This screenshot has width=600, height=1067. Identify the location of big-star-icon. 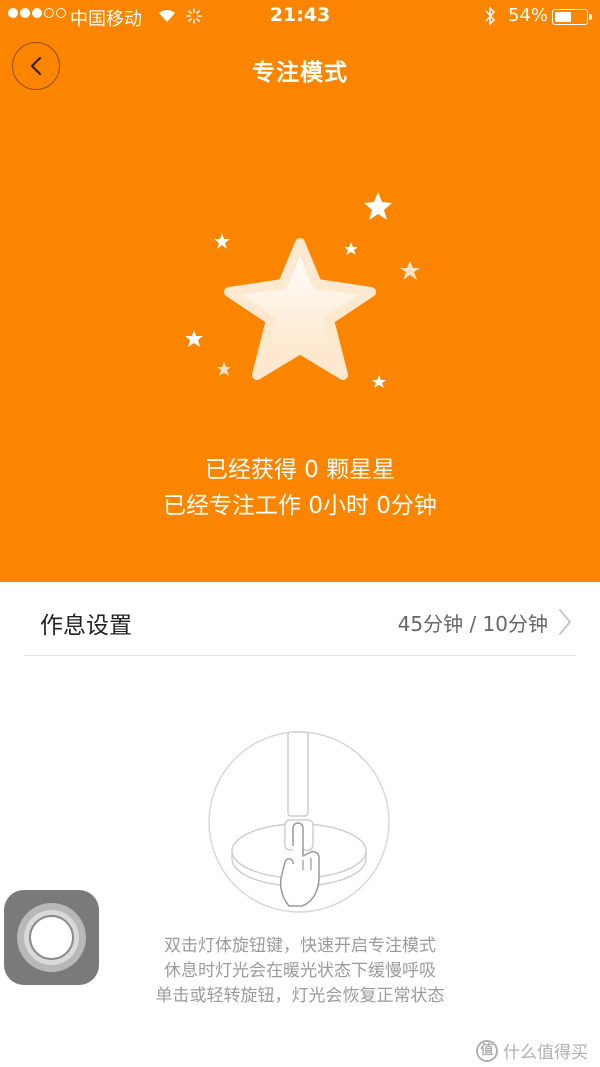
(300, 309).